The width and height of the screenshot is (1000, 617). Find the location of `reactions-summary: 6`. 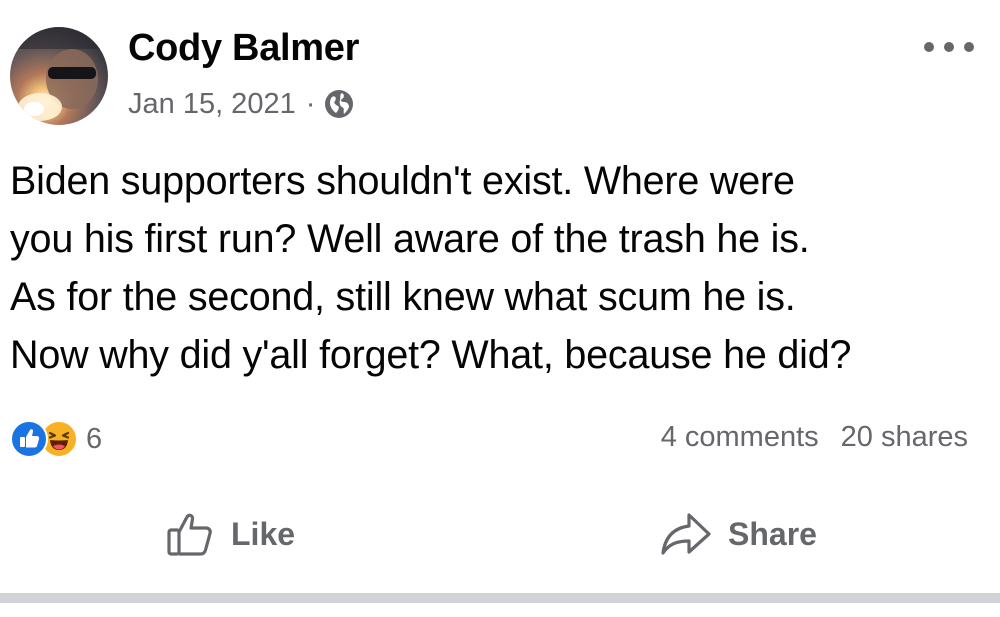

reactions-summary: 6 is located at coordinates (56, 439).